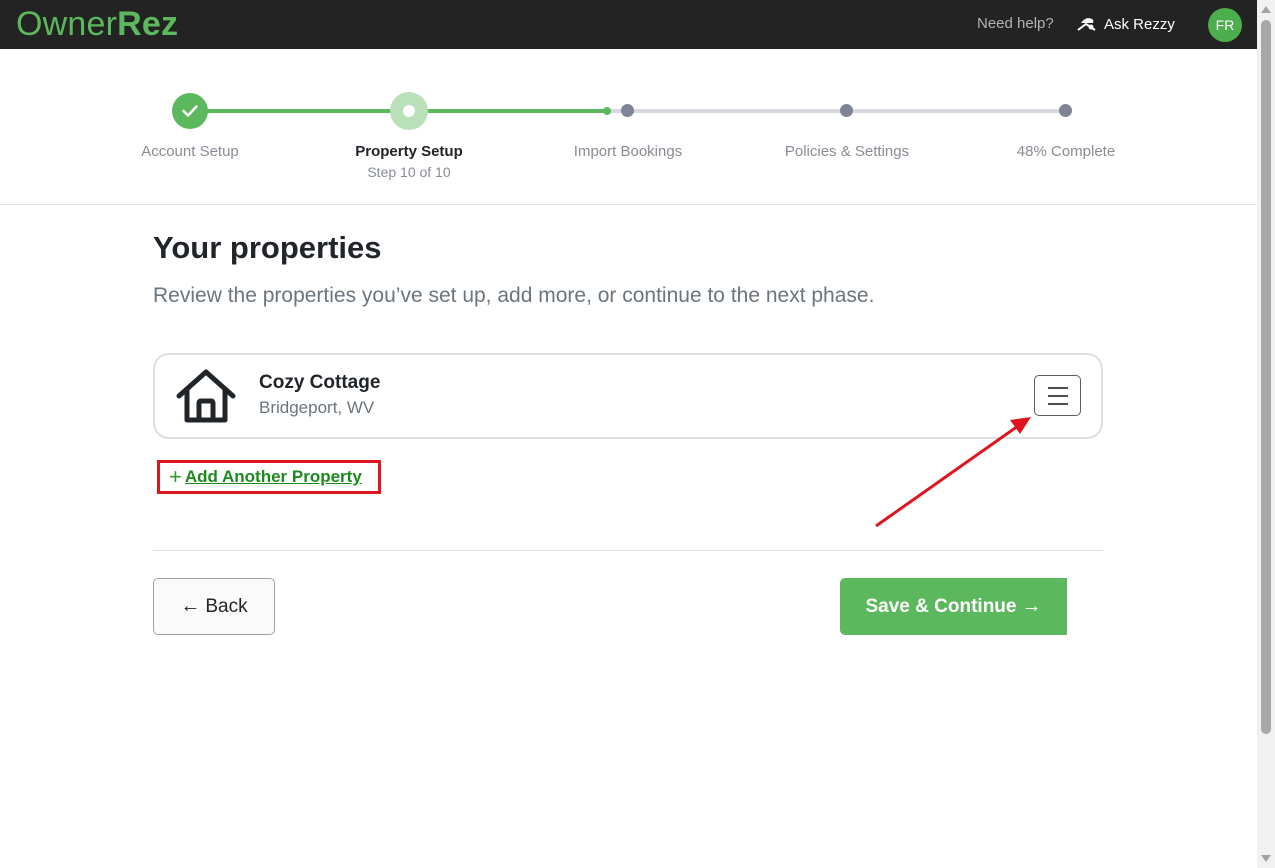  Describe the element at coordinates (953, 472) in the screenshot. I see `annotation-arrow-icon` at that location.